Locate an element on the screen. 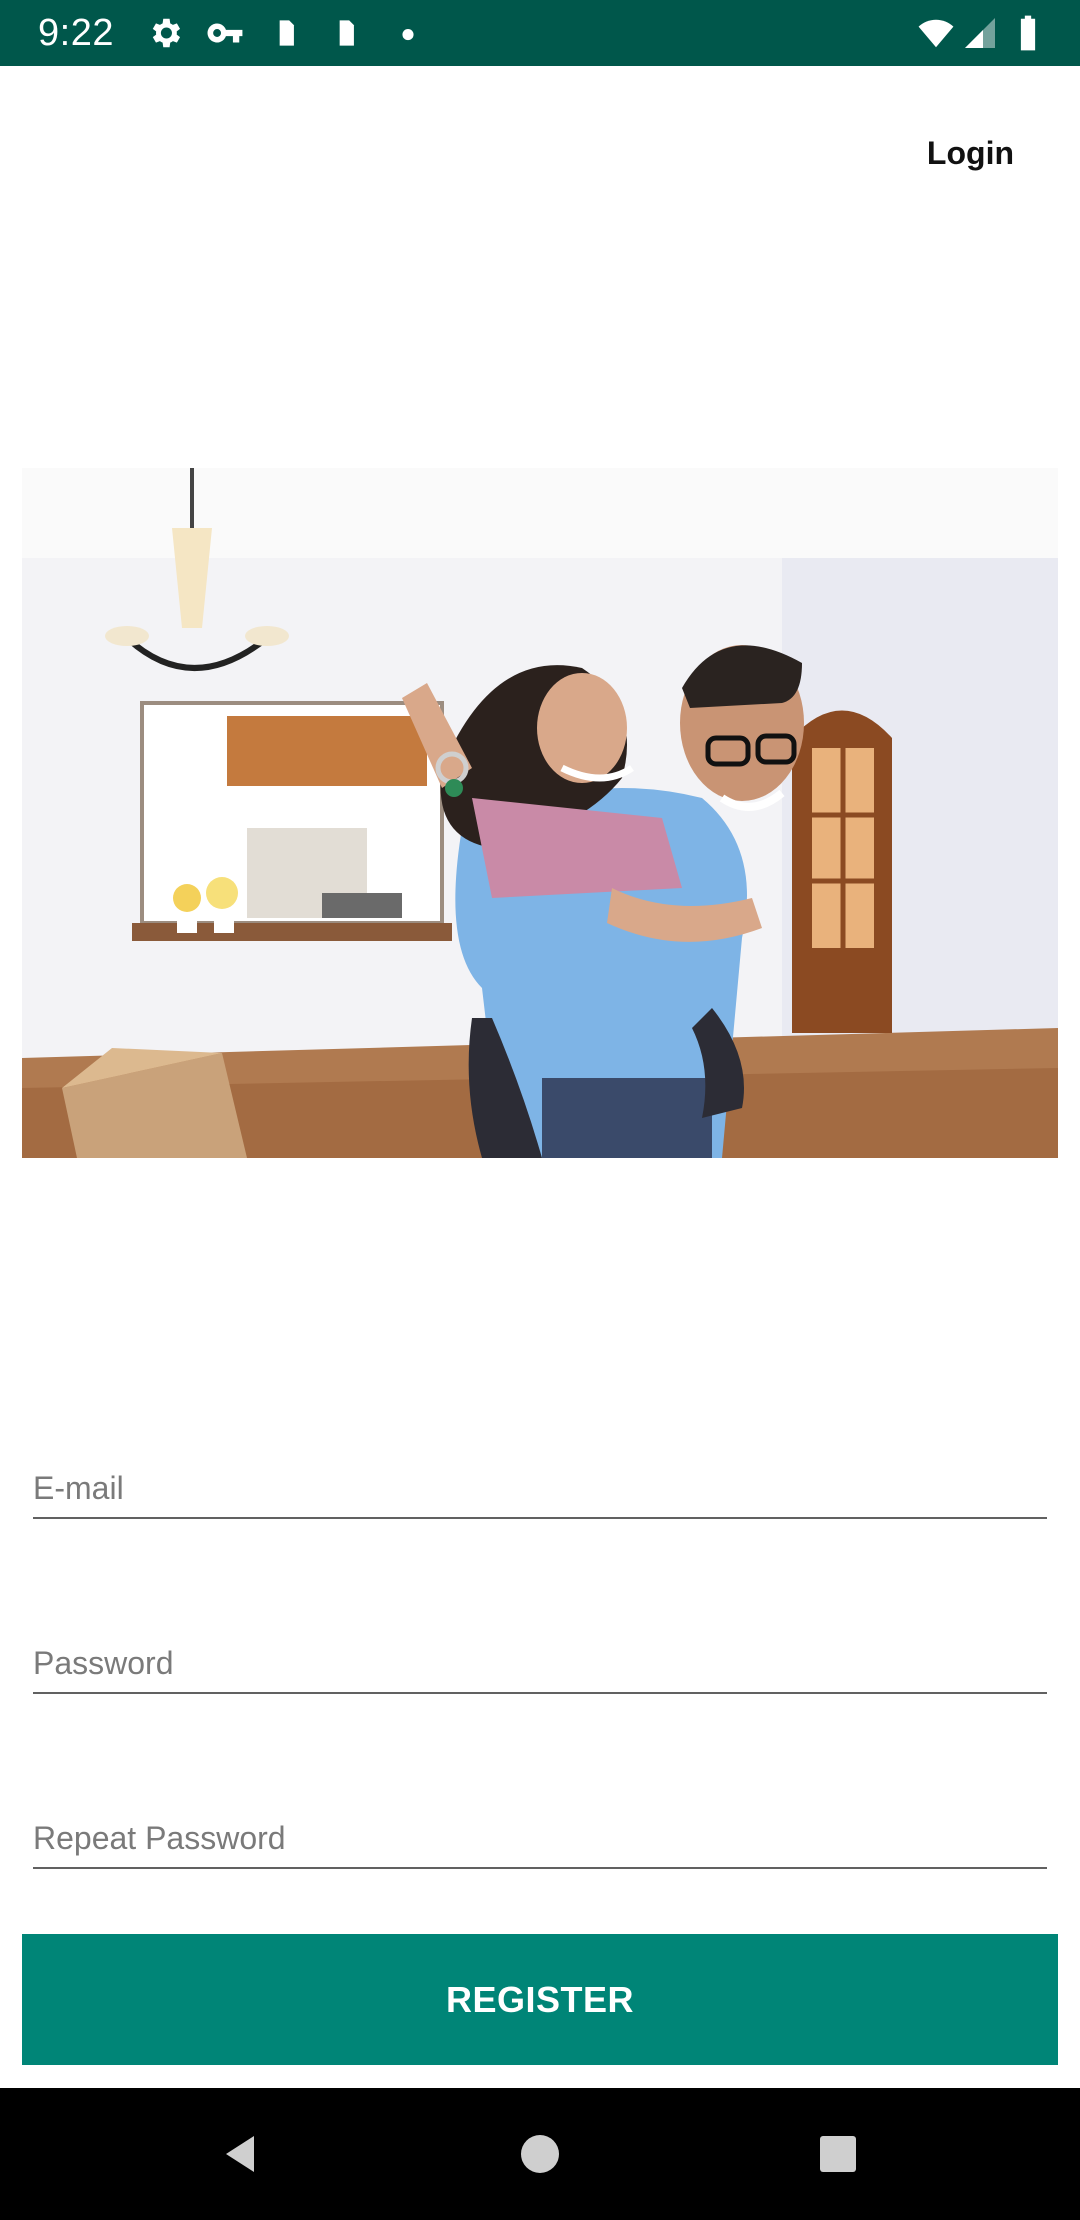 The image size is (1080, 2220). key-icon is located at coordinates (225, 33).